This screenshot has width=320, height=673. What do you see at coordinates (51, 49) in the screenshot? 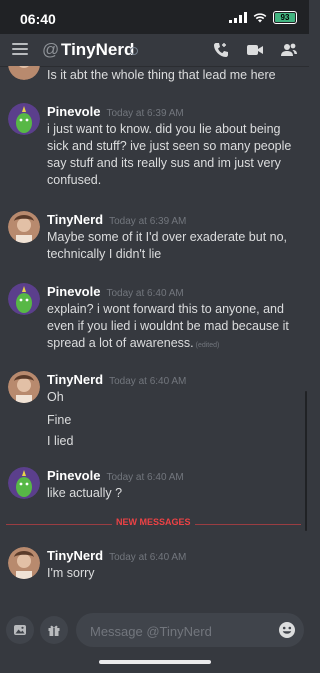
I see `at-symbol: @` at bounding box center [51, 49].